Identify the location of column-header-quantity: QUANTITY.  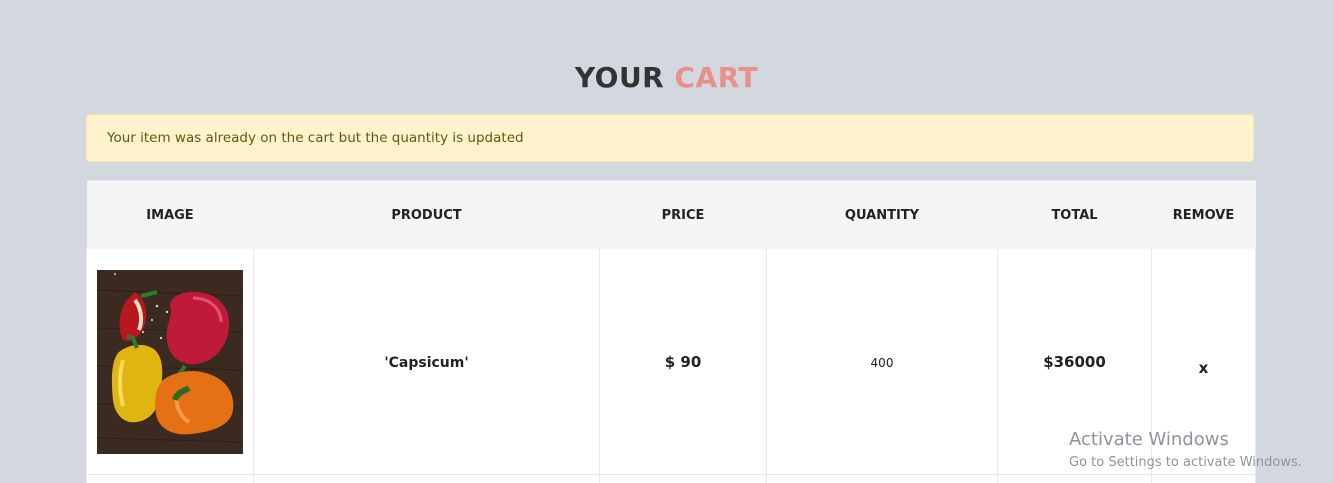
(882, 214).